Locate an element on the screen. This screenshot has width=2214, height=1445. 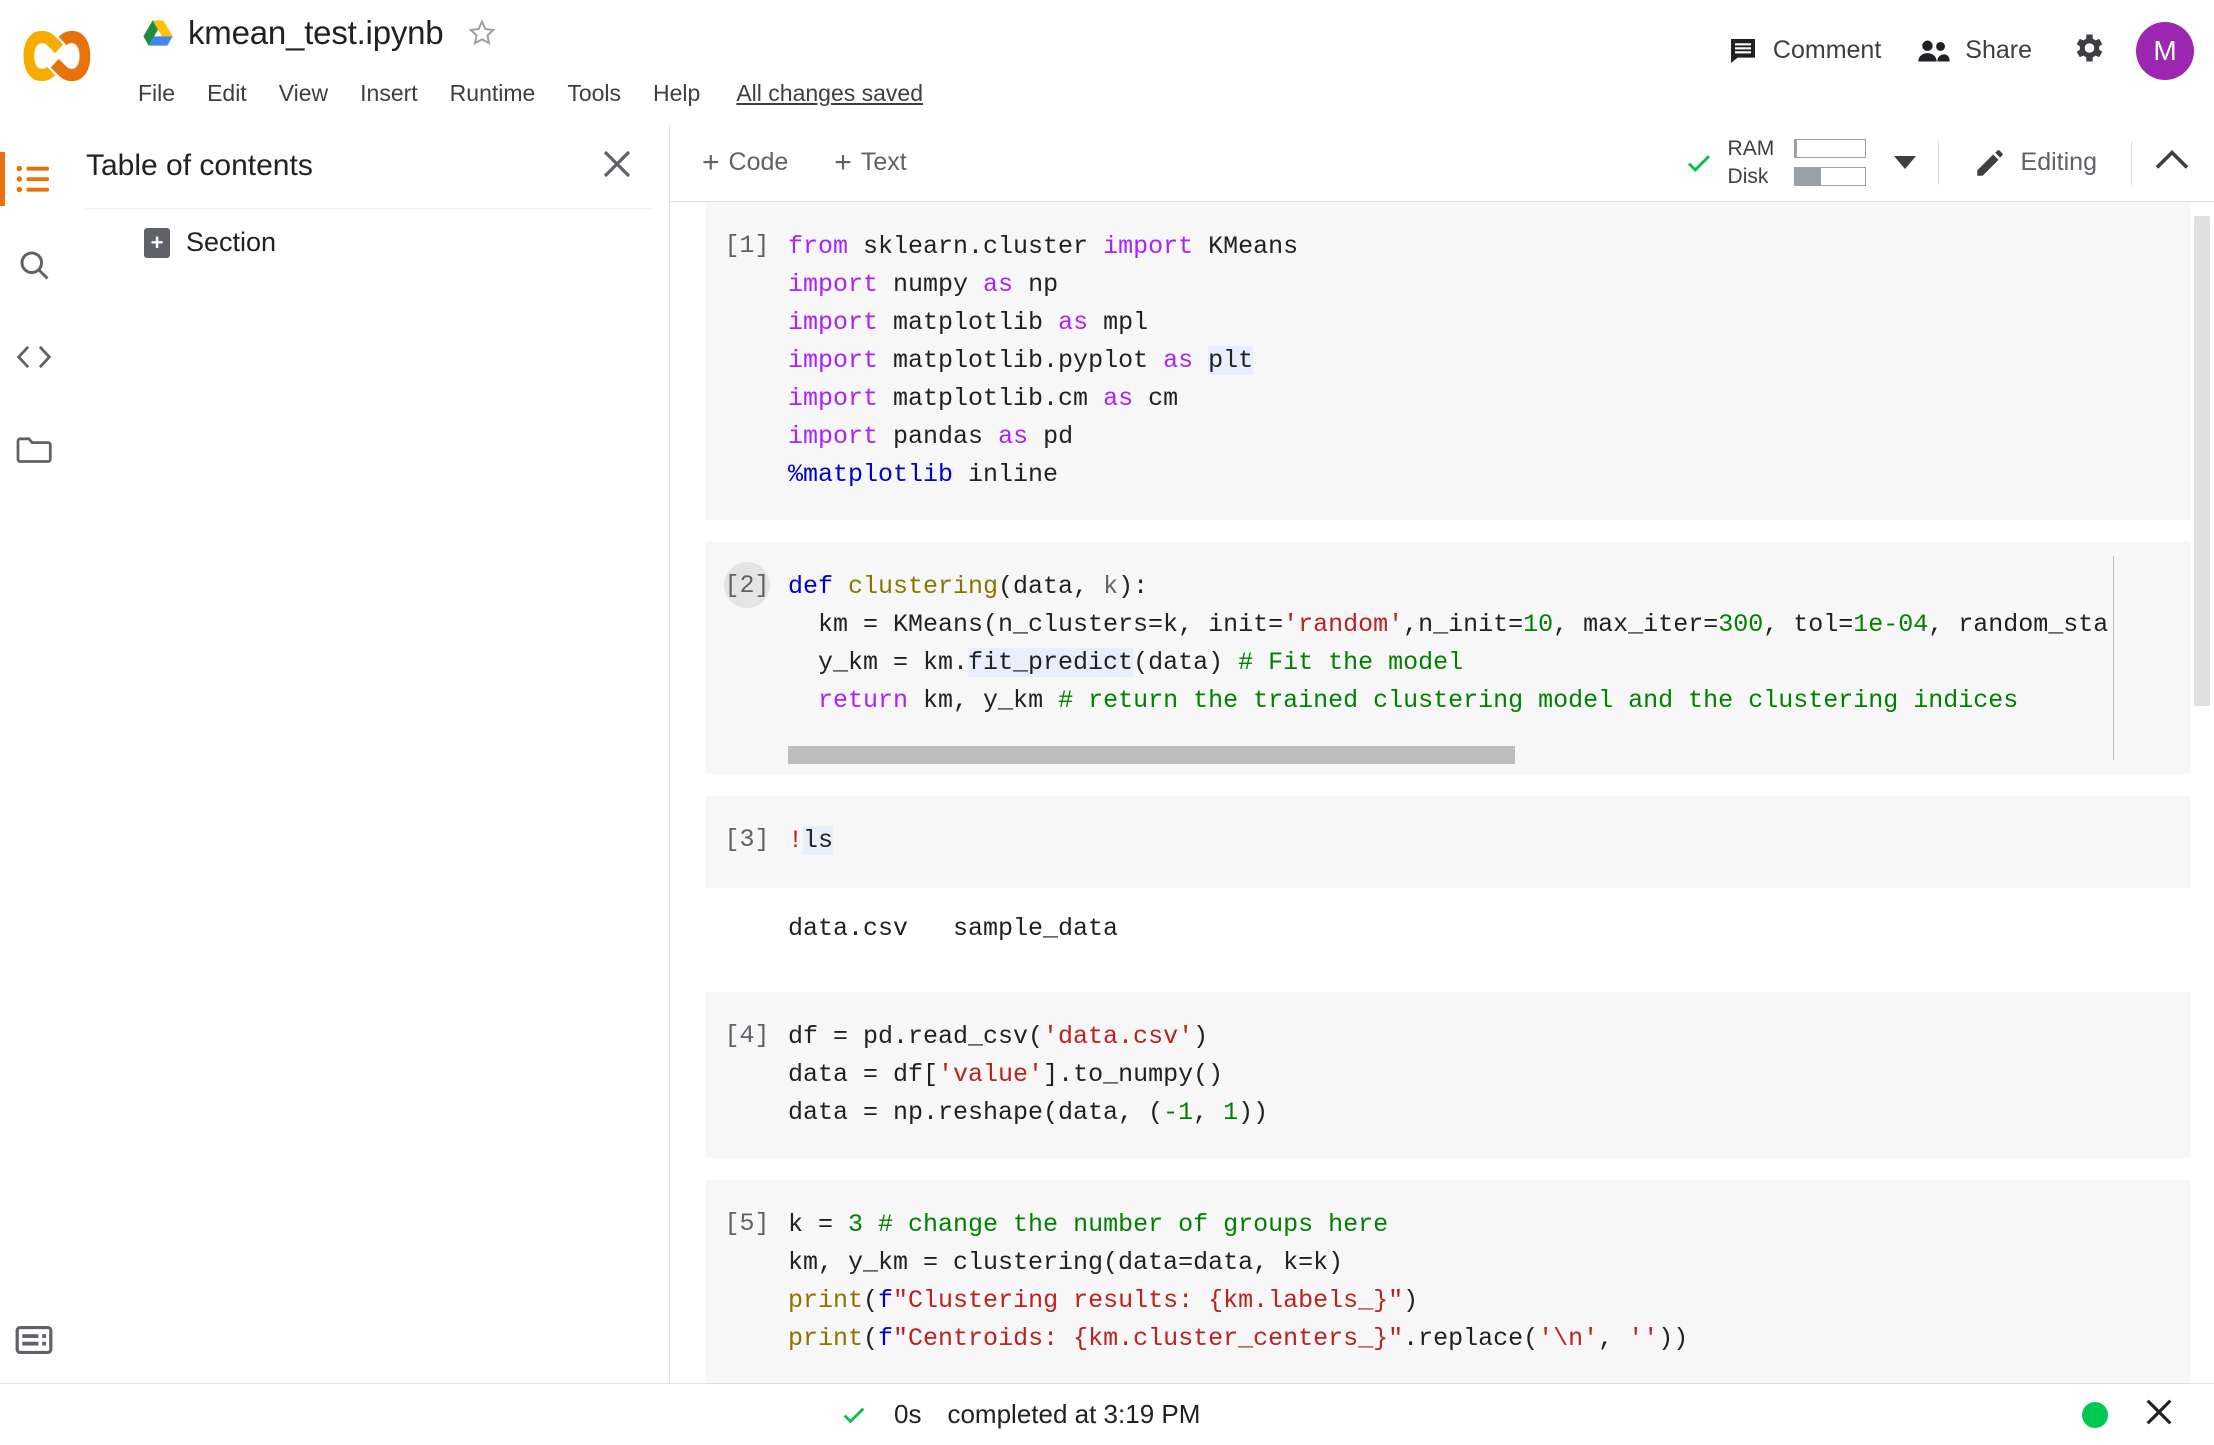
menu-edit: Edit is located at coordinates (227, 93).